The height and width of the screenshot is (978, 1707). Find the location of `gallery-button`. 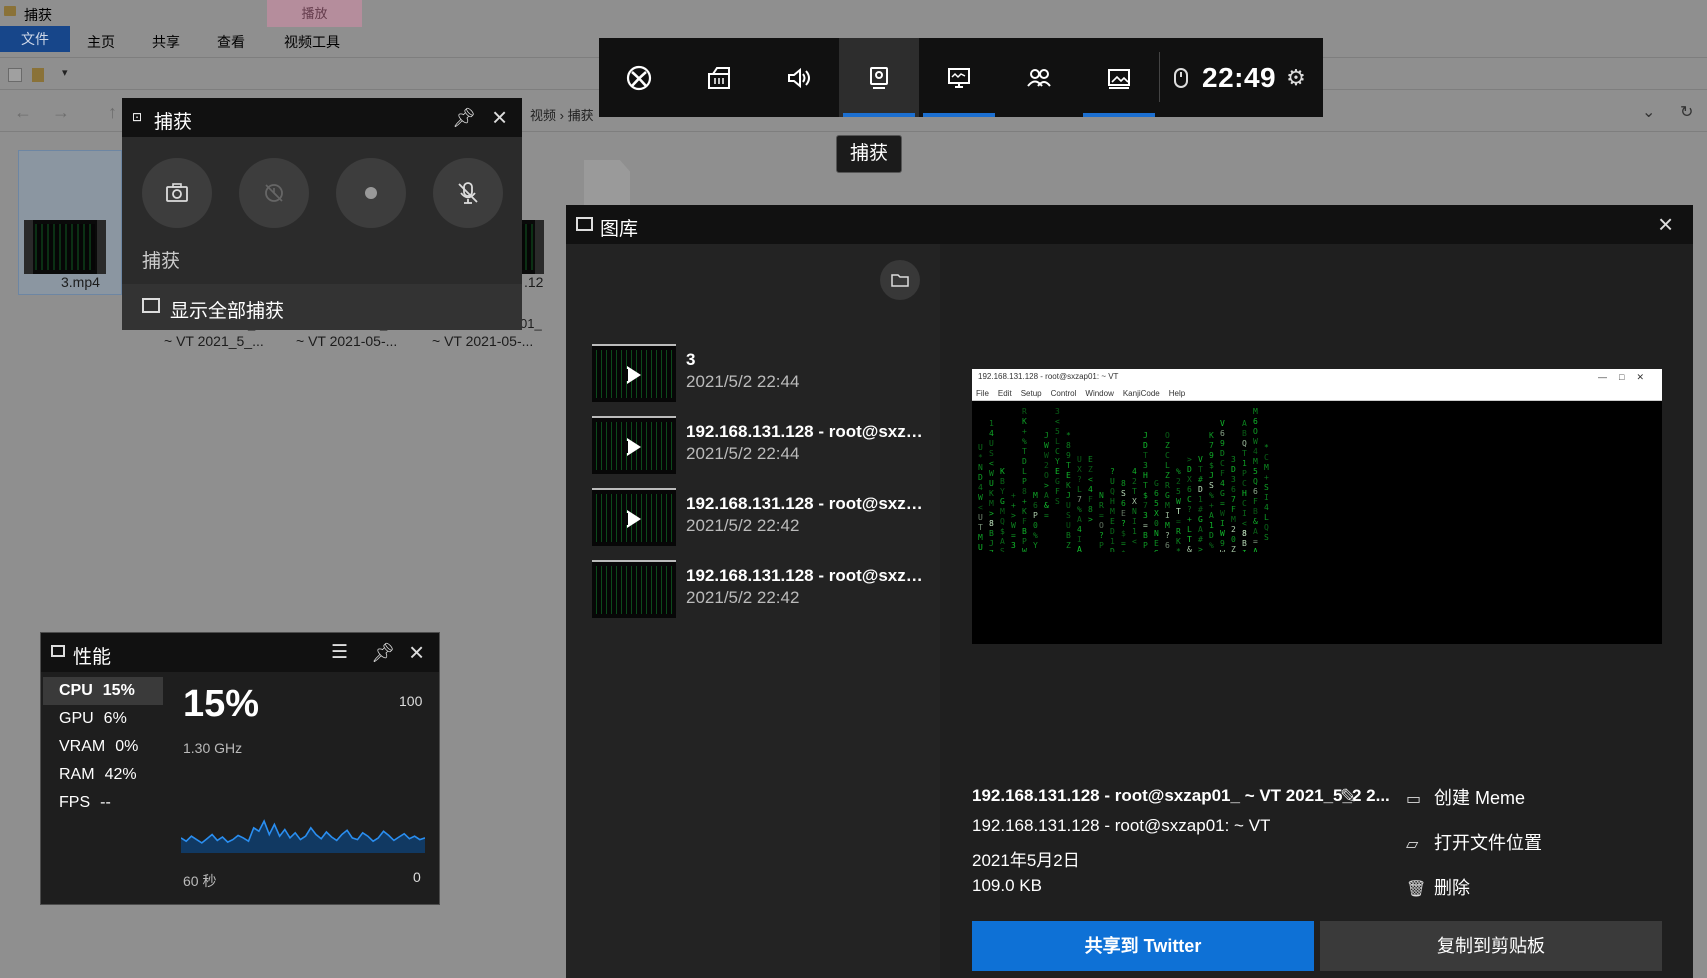

gallery-button is located at coordinates (1119, 77).